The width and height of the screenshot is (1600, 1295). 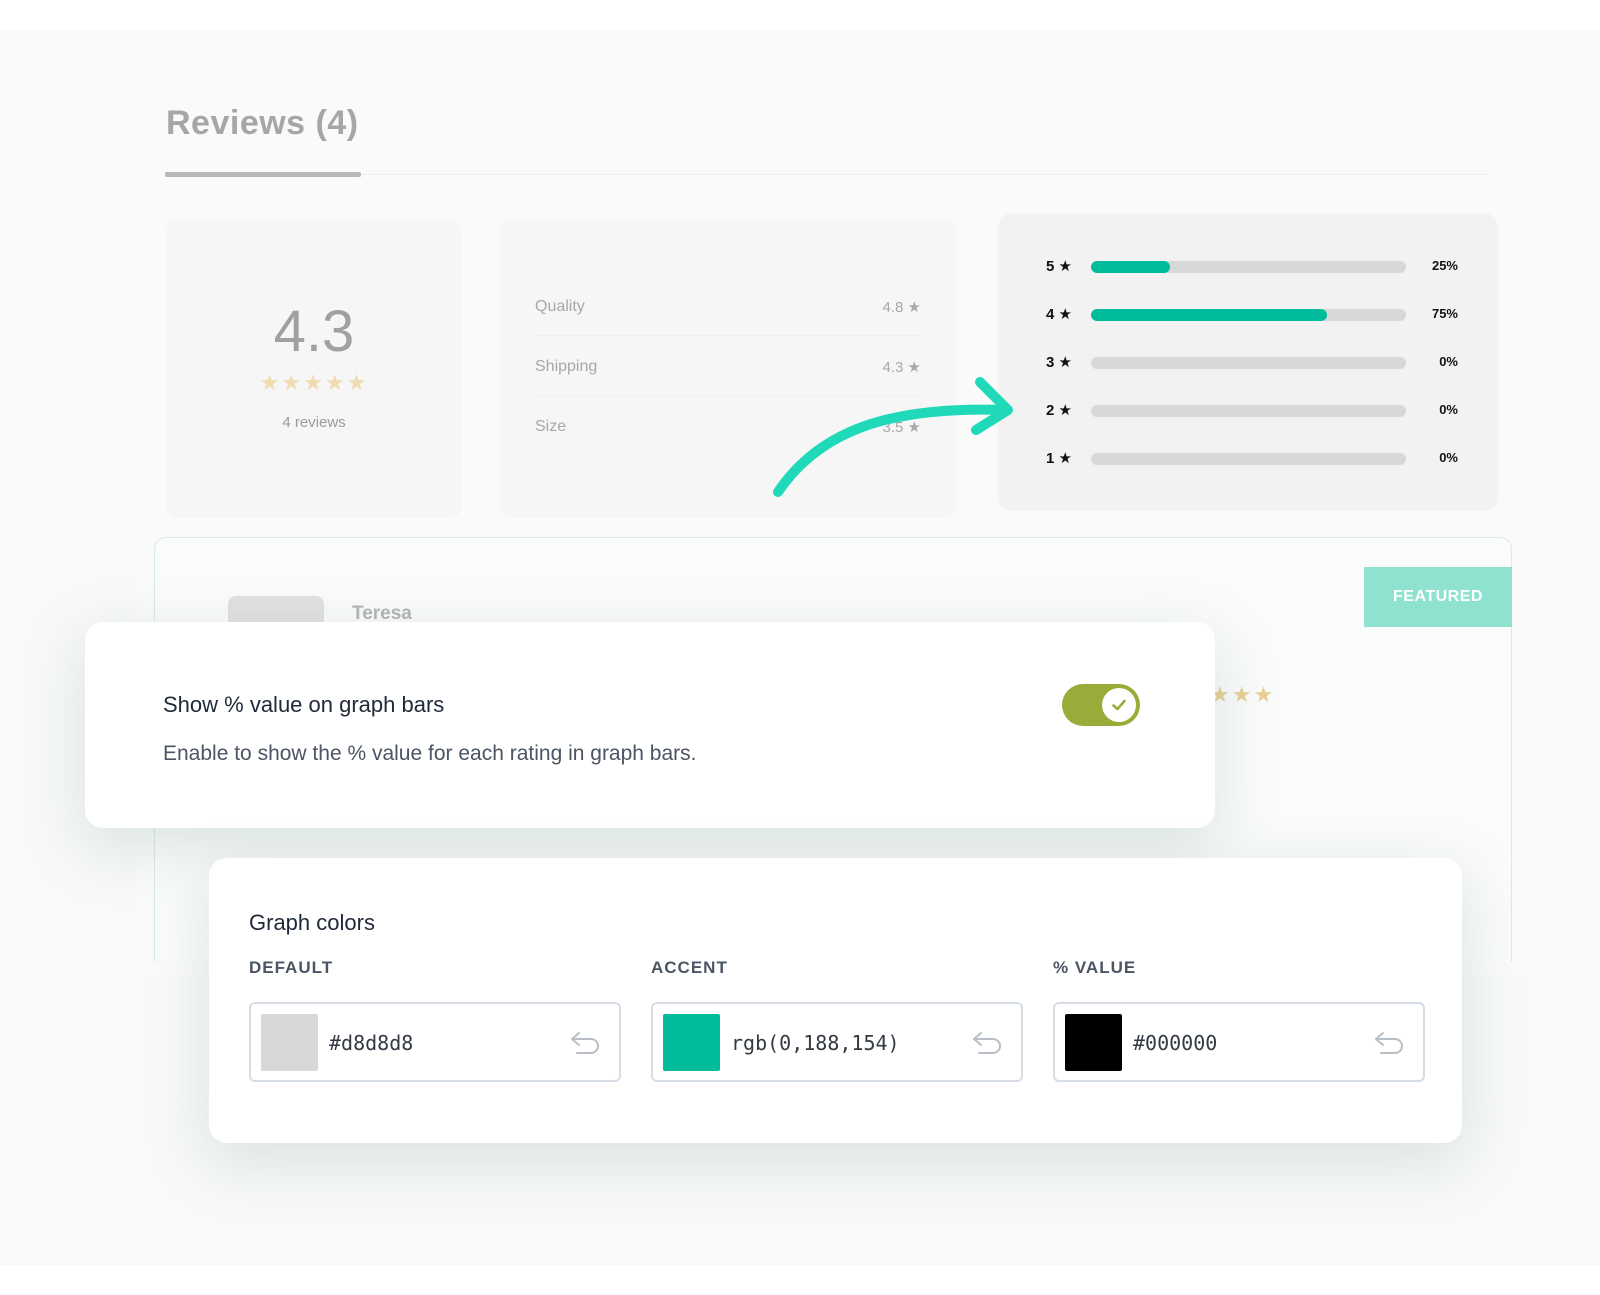 What do you see at coordinates (312, 922) in the screenshot?
I see `graph-colors-title: Graph colors` at bounding box center [312, 922].